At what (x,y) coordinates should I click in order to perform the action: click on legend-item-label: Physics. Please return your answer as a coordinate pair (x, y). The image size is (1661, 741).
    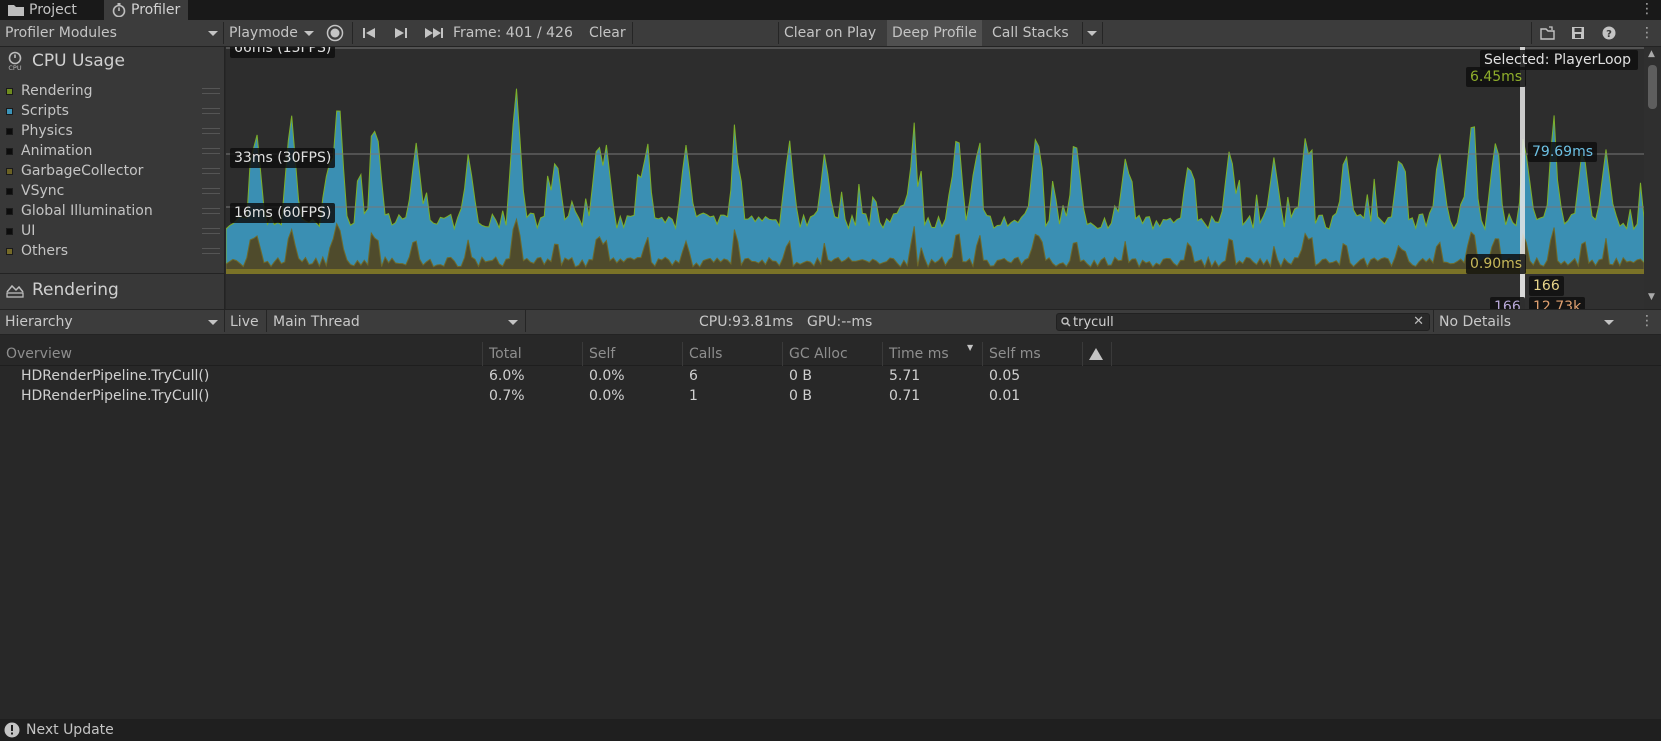
    Looking at the image, I should click on (47, 131).